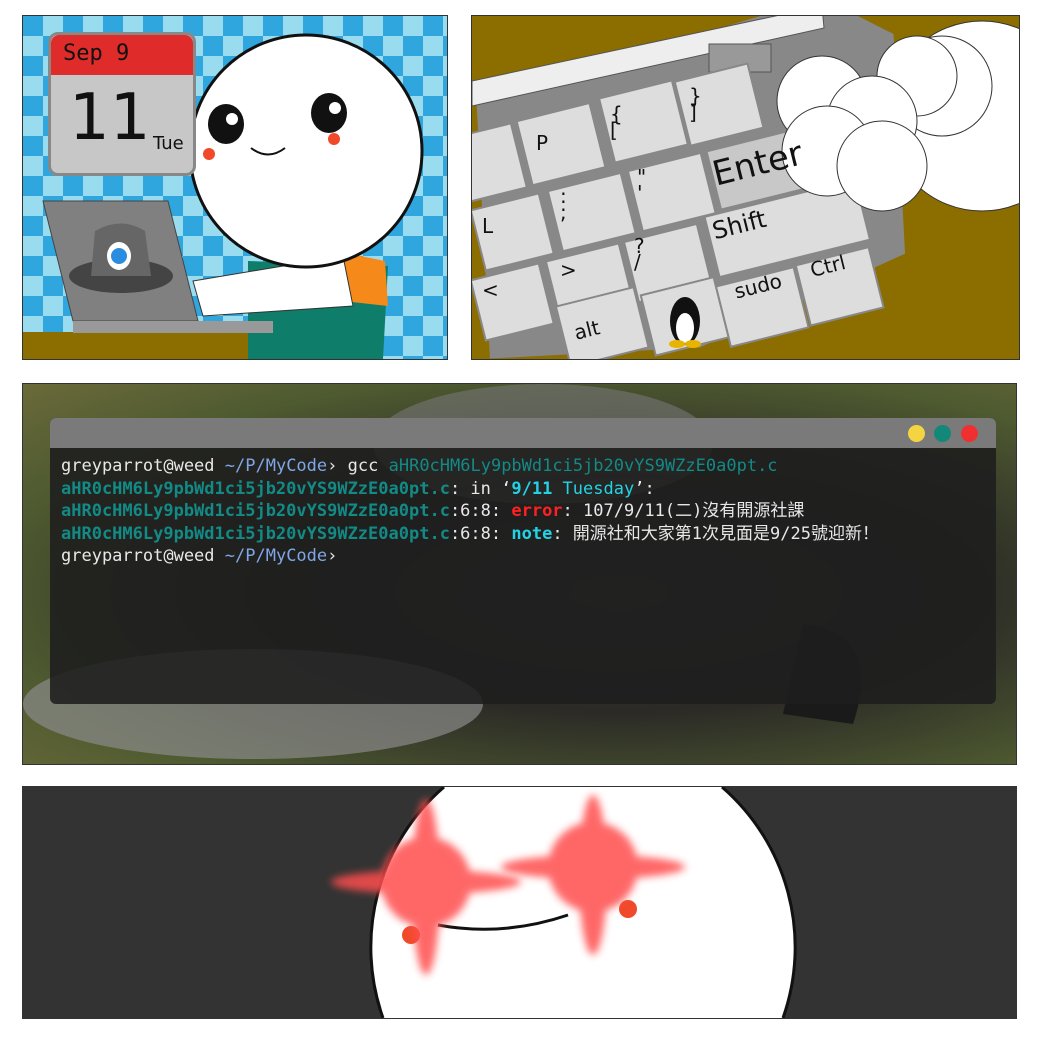 The image size is (1042, 1042). Describe the element at coordinates (490, 290) in the screenshot. I see `key-less-than: <` at that location.